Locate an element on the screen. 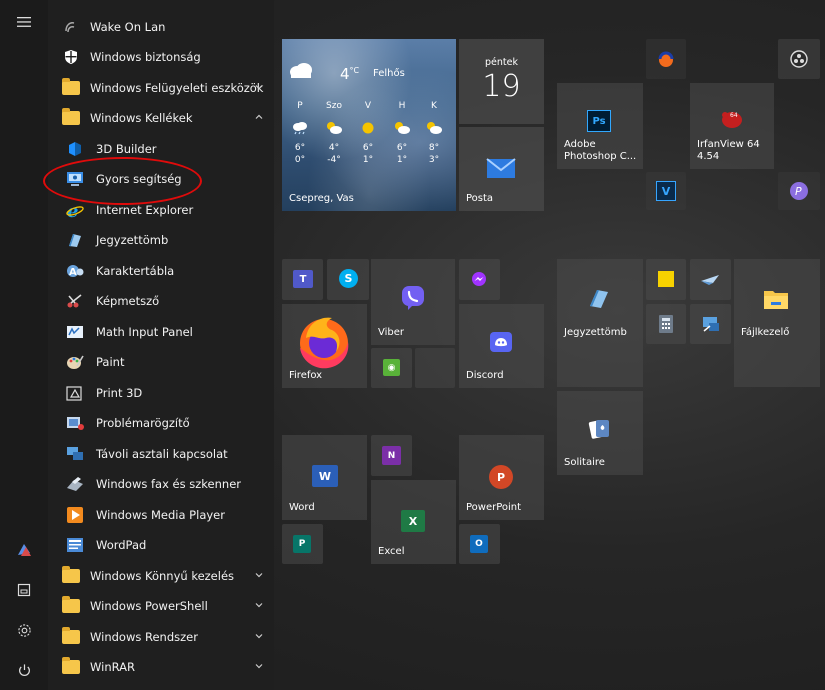  obs-tile is located at coordinates (799, 59).